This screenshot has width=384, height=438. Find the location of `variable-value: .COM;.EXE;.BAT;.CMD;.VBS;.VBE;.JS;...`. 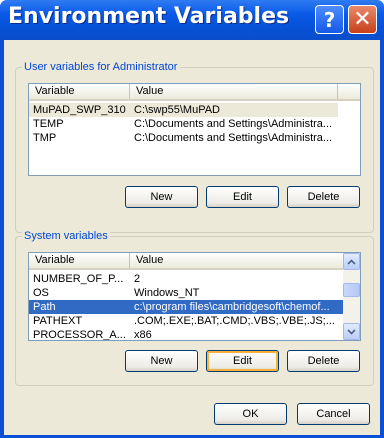

variable-value: .COM;.EXE;.BAT;.CMD;.VBS;.VBE;.JS;... is located at coordinates (234, 321).